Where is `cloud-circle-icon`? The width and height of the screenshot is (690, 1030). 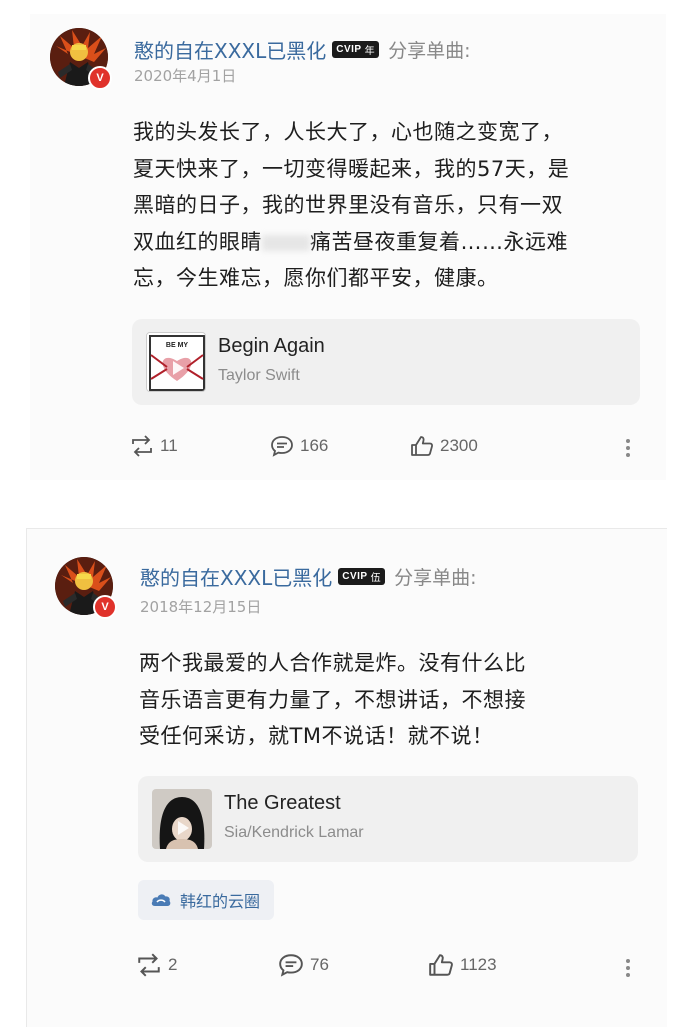
cloud-circle-icon is located at coordinates (161, 900).